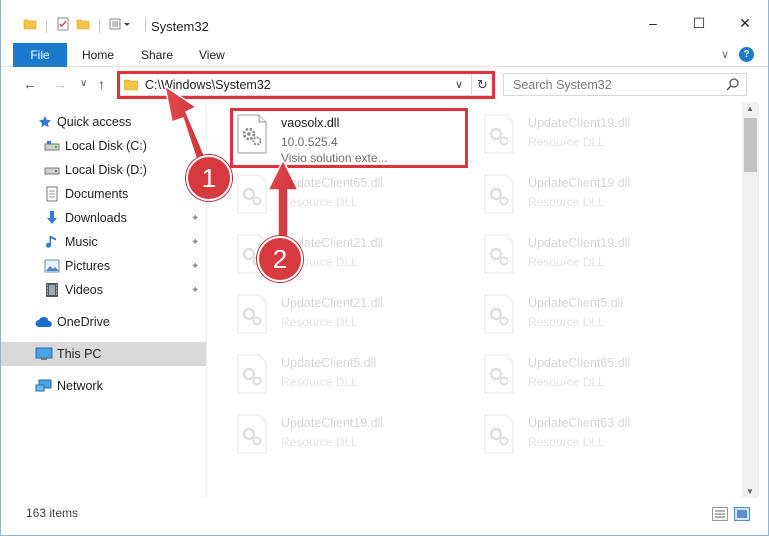 The width and height of the screenshot is (769, 536). Describe the element at coordinates (83, 25) in the screenshot. I see `new-folder-icon` at that location.